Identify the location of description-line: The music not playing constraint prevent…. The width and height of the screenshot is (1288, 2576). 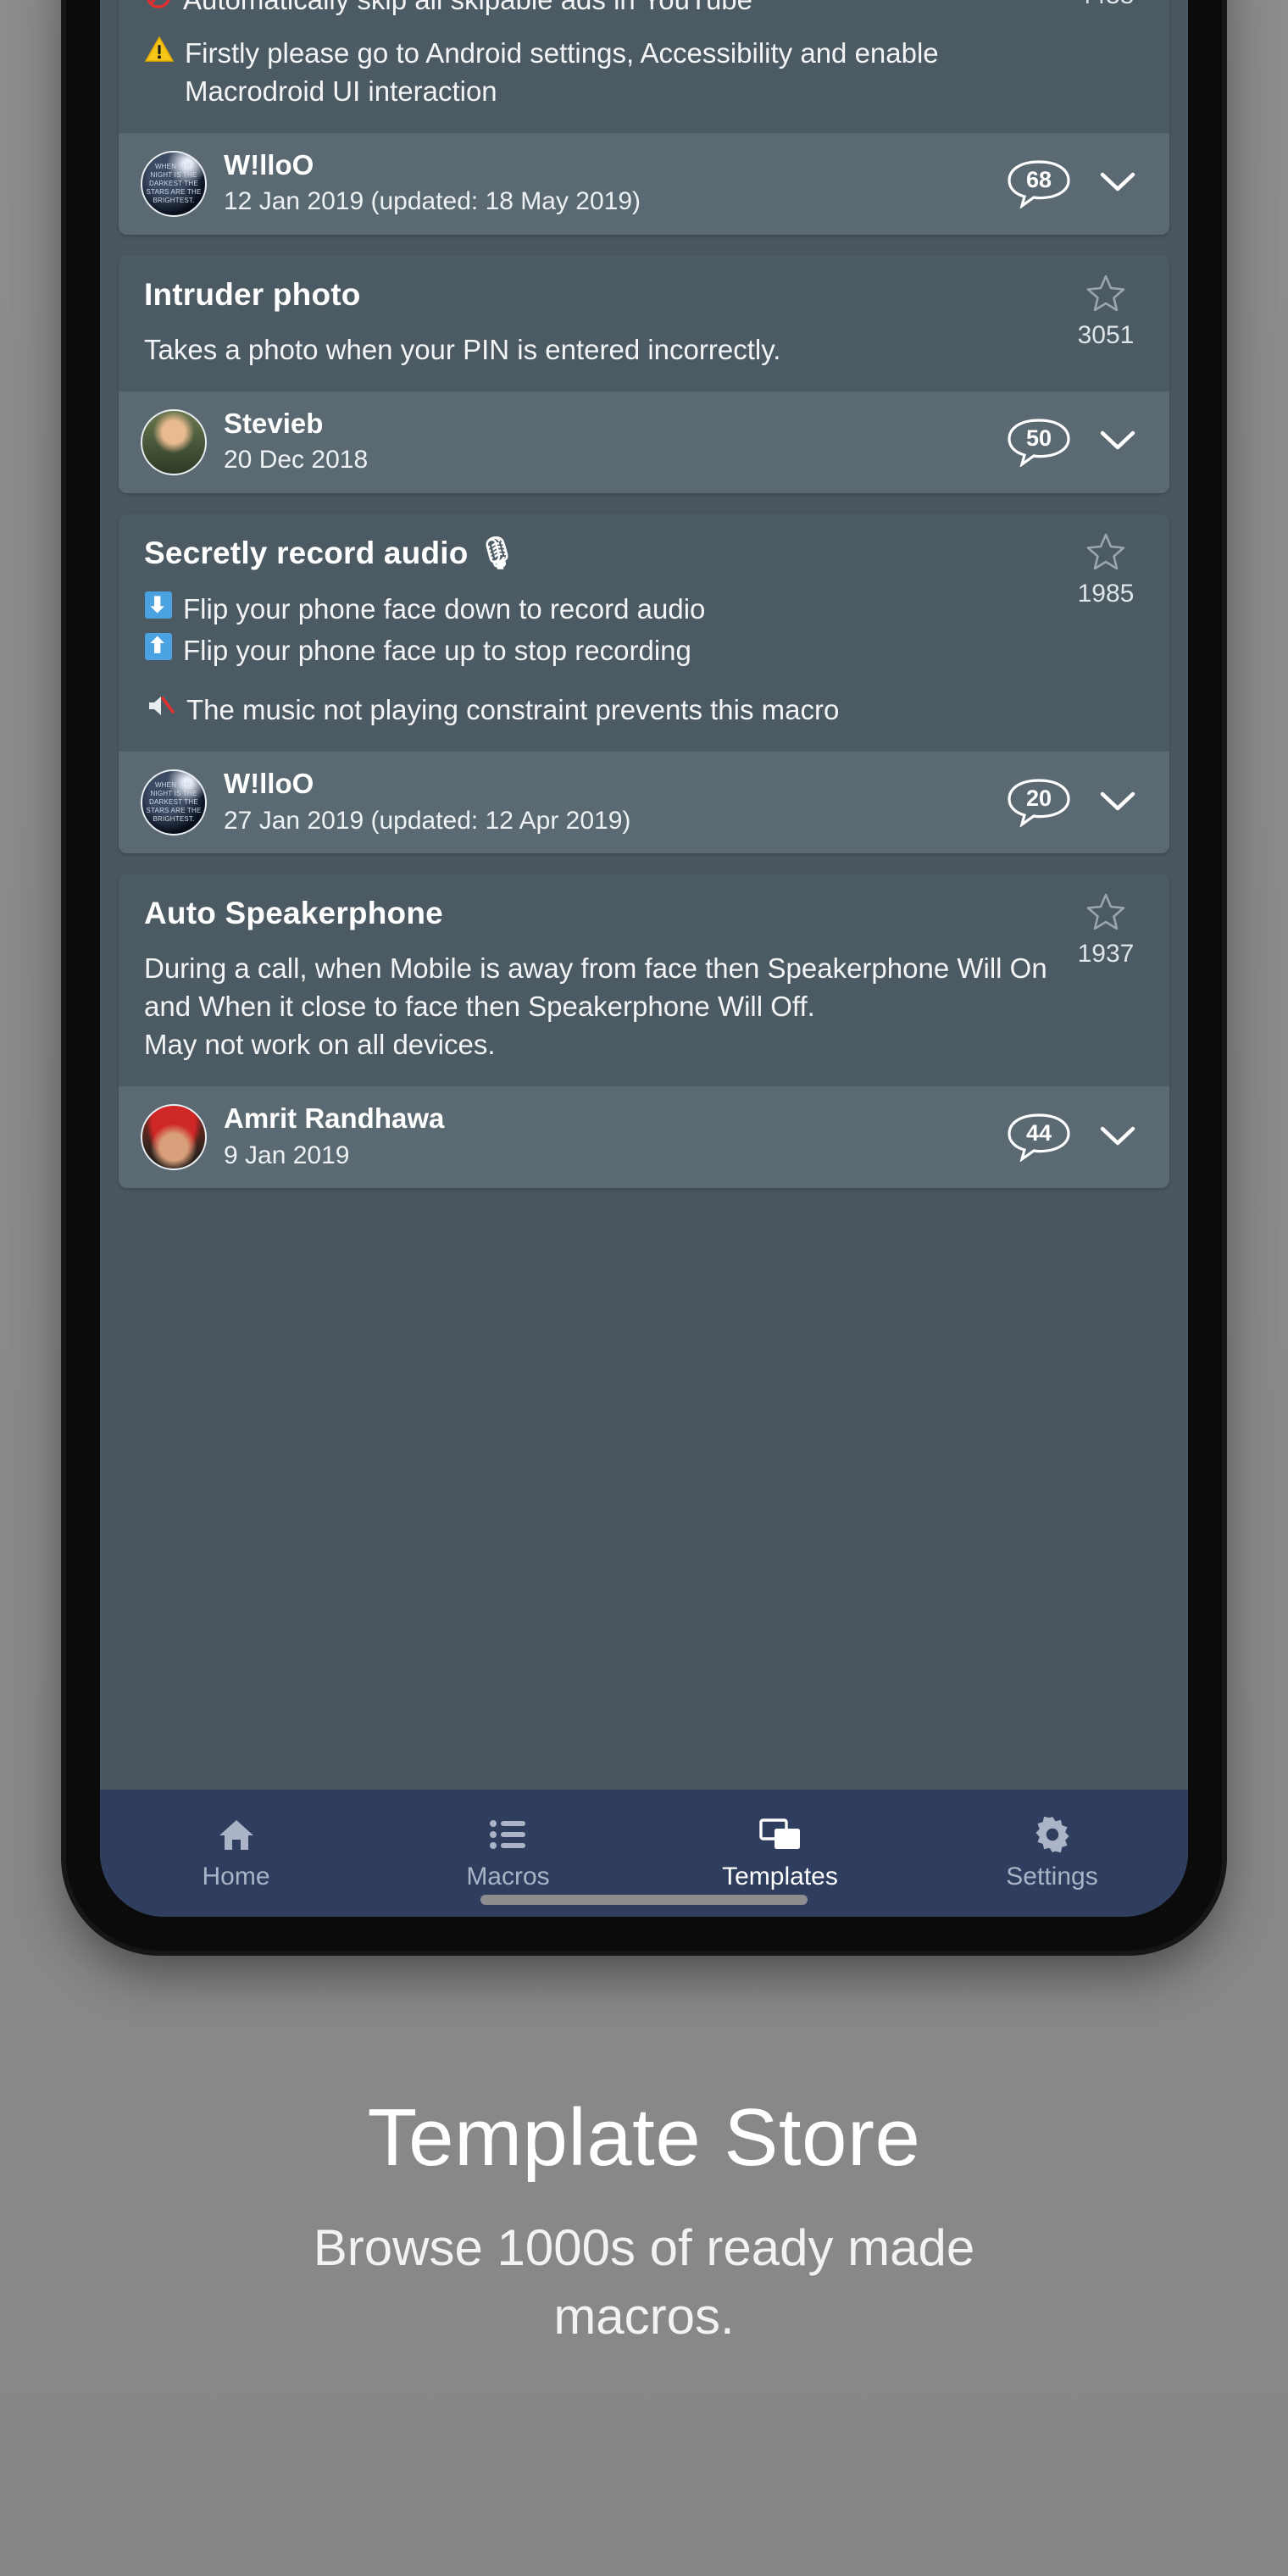
(606, 710).